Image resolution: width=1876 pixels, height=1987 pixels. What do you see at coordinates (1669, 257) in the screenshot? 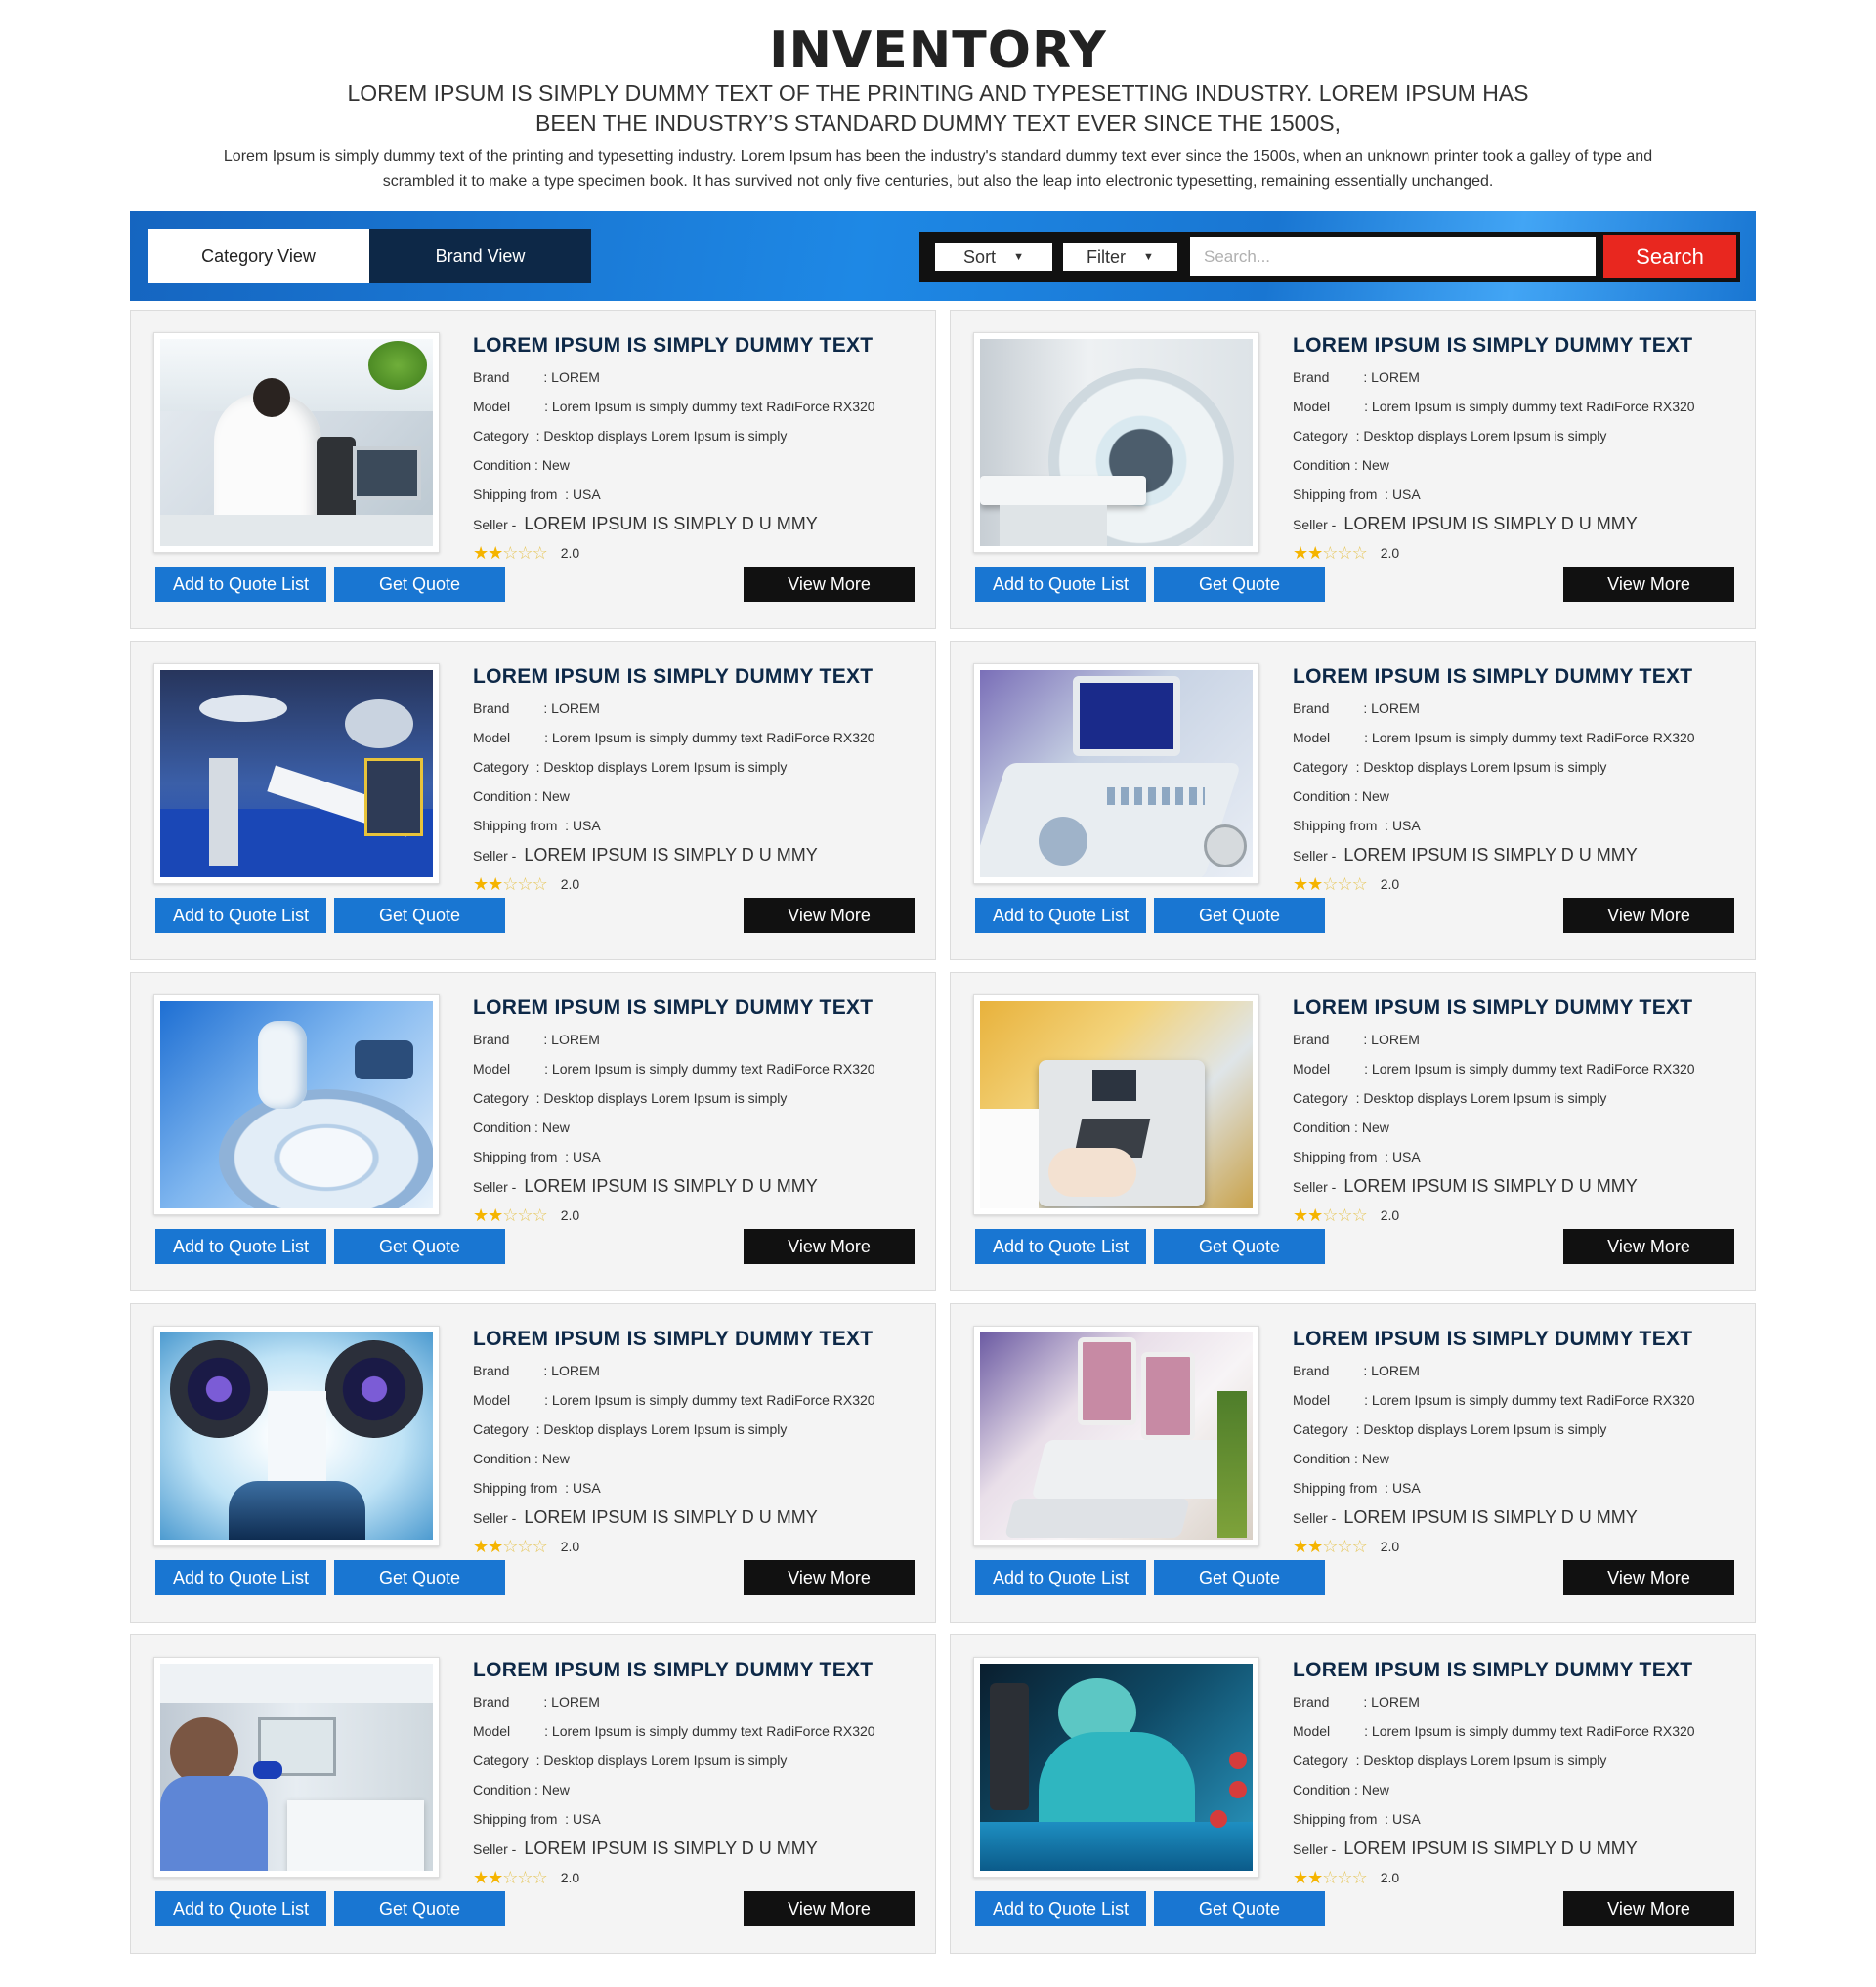
I see `search-button: Search` at bounding box center [1669, 257].